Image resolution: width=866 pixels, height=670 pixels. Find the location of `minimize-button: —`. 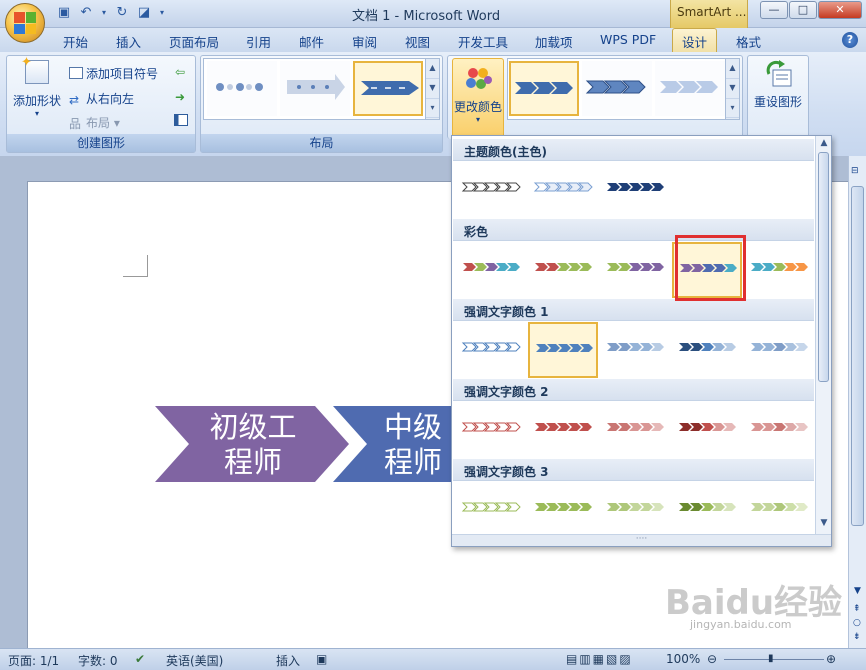

minimize-button: — is located at coordinates (774, 10).